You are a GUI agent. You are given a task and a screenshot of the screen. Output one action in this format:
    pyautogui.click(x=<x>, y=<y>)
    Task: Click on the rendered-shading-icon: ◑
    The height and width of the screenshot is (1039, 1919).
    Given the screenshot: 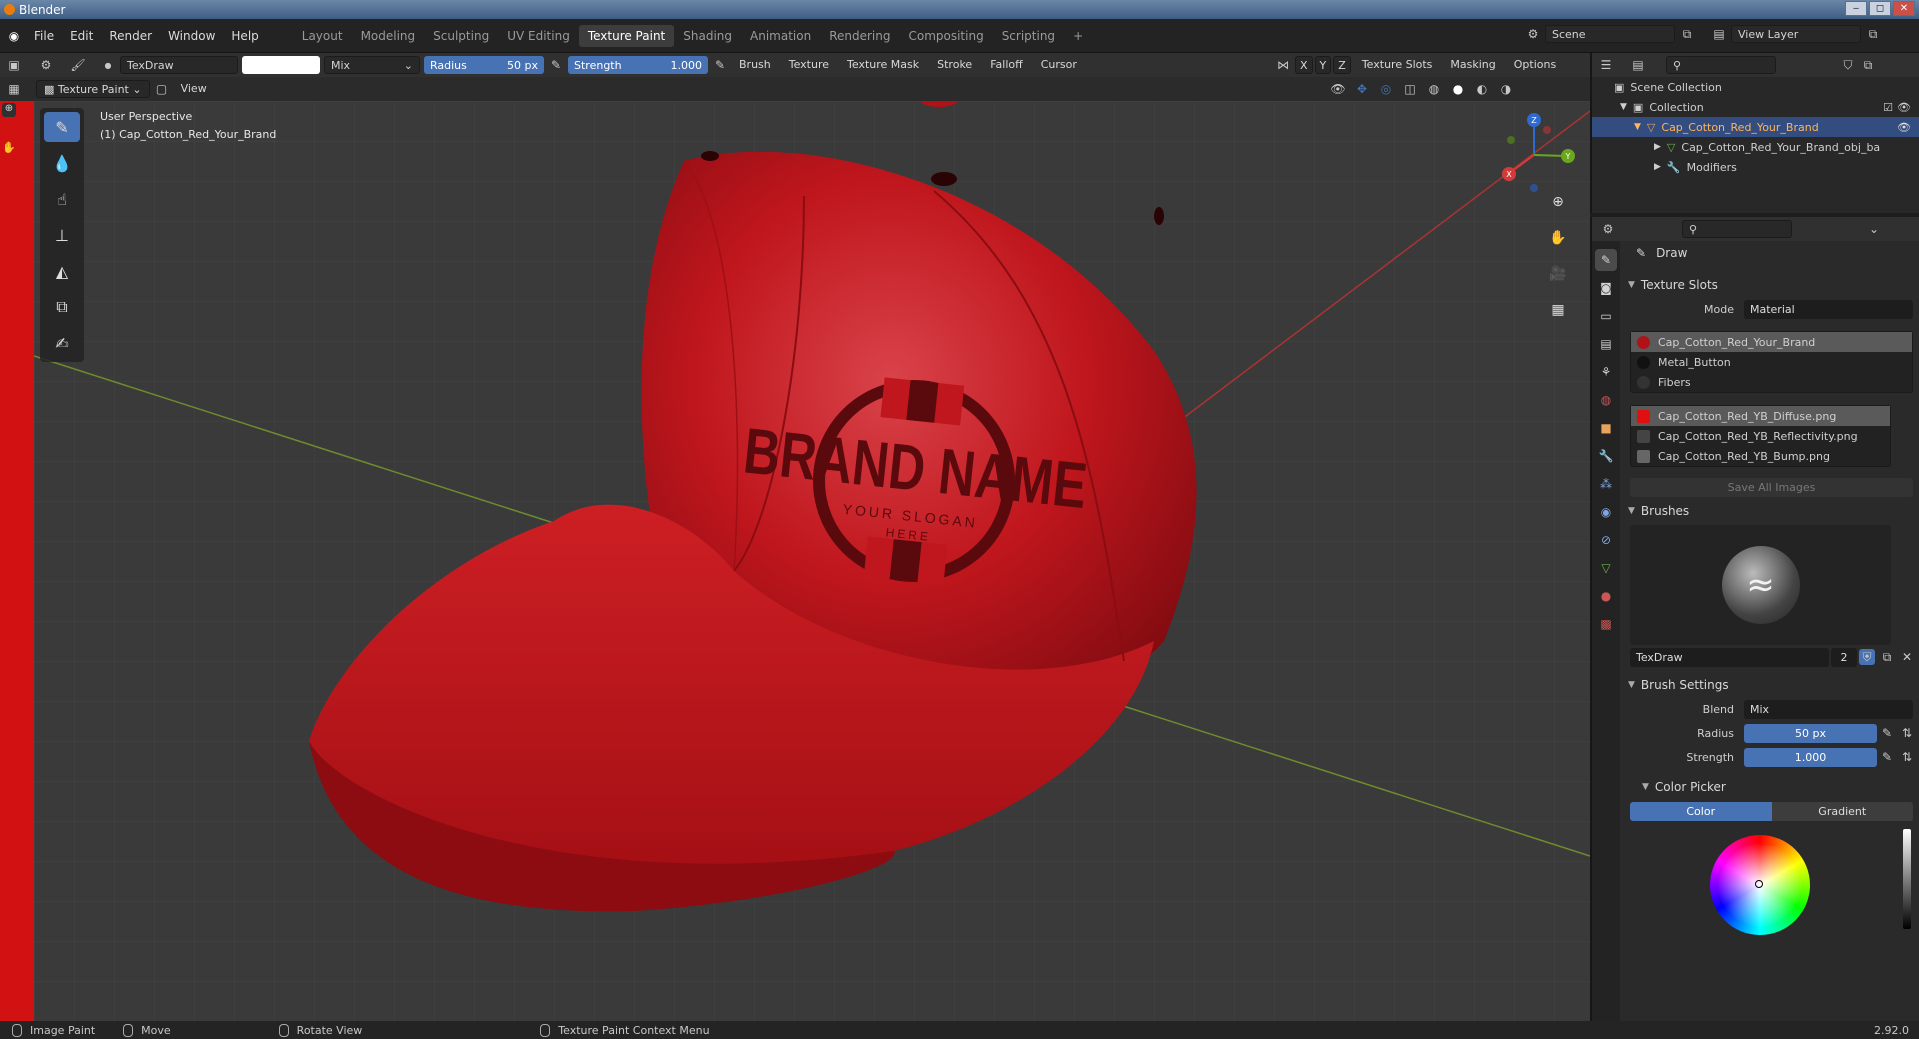 What is the action you would take?
    pyautogui.click(x=1506, y=89)
    